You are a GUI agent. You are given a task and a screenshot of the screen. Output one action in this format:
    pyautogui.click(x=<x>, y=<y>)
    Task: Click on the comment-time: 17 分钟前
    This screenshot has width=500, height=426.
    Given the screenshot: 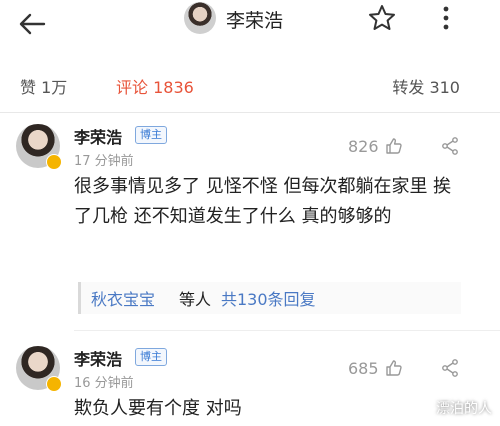 What is the action you would take?
    pyautogui.click(x=104, y=161)
    